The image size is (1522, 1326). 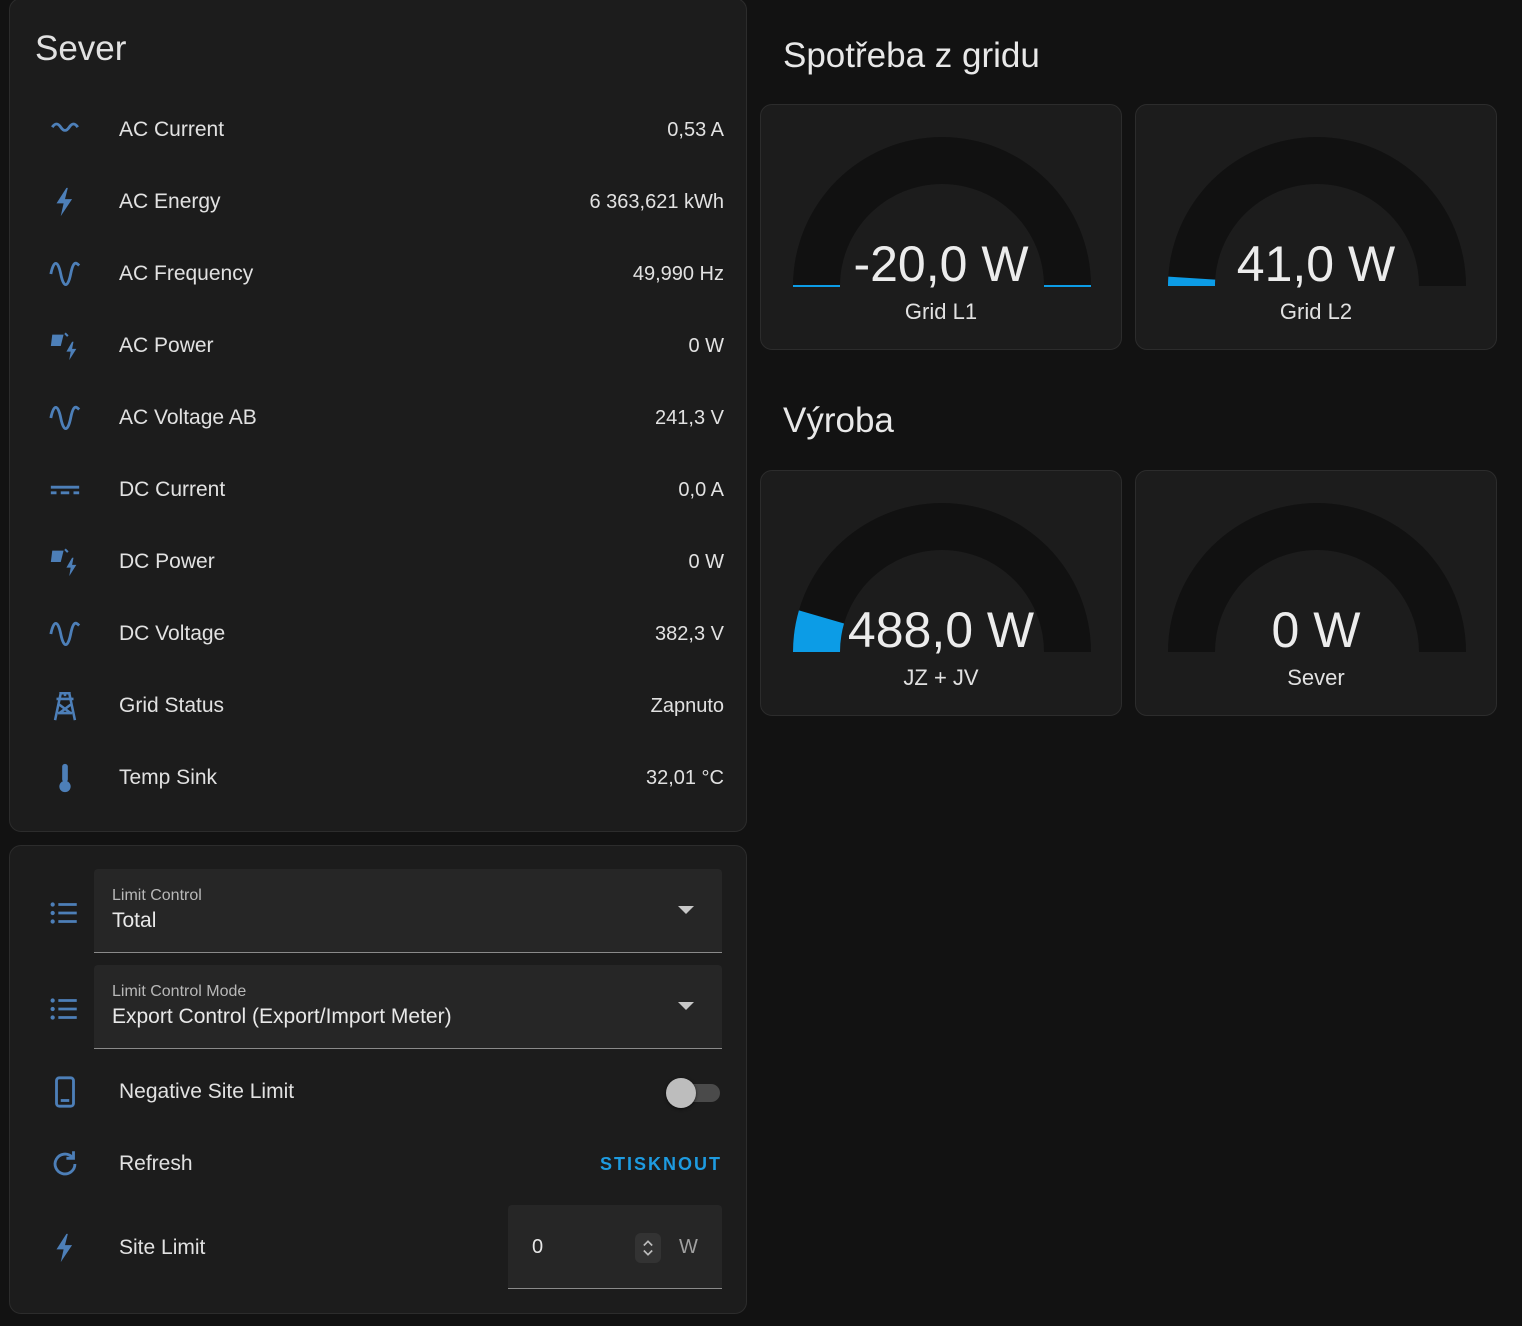 What do you see at coordinates (1316, 227) in the screenshot?
I see `gauge-card-grid-l2: 41,0 W Grid L2` at bounding box center [1316, 227].